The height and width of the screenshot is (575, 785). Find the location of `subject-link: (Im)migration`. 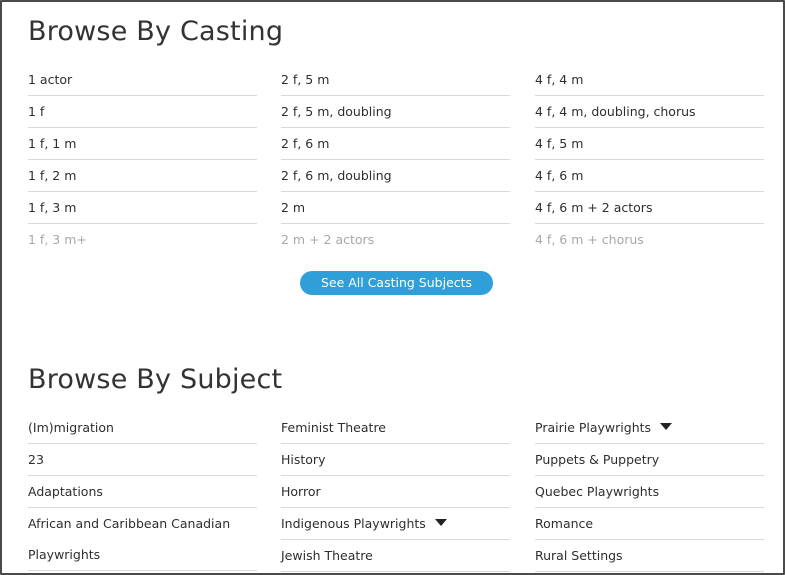

subject-link: (Im)migration is located at coordinates (142, 428).